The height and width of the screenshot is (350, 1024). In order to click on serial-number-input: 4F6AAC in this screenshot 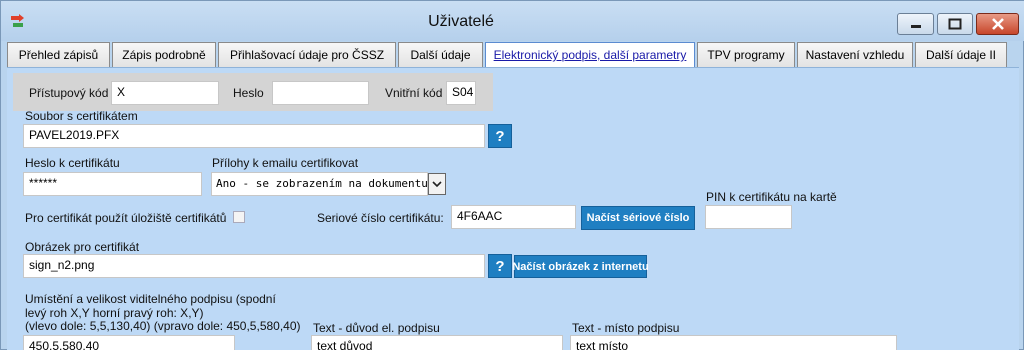, I will do `click(513, 217)`.